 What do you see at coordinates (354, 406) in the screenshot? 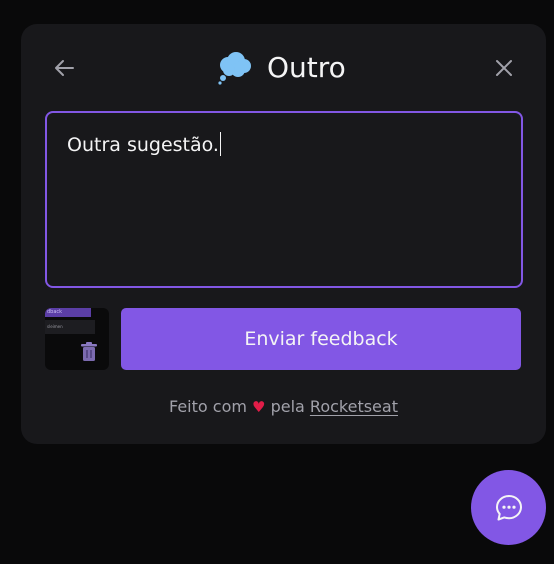
I see `rocketseat-link: Rocketseat` at bounding box center [354, 406].